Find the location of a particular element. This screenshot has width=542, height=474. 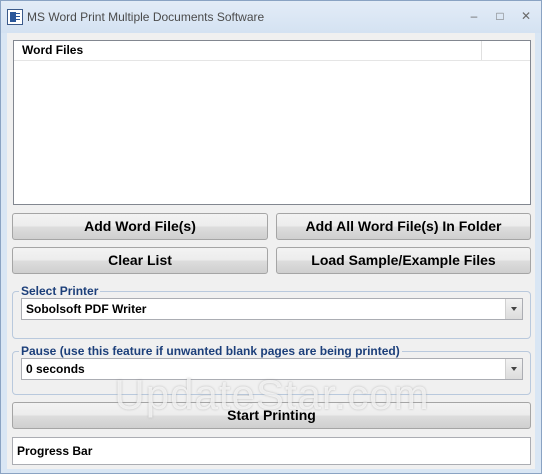

word-document-icon is located at coordinates (15, 17).